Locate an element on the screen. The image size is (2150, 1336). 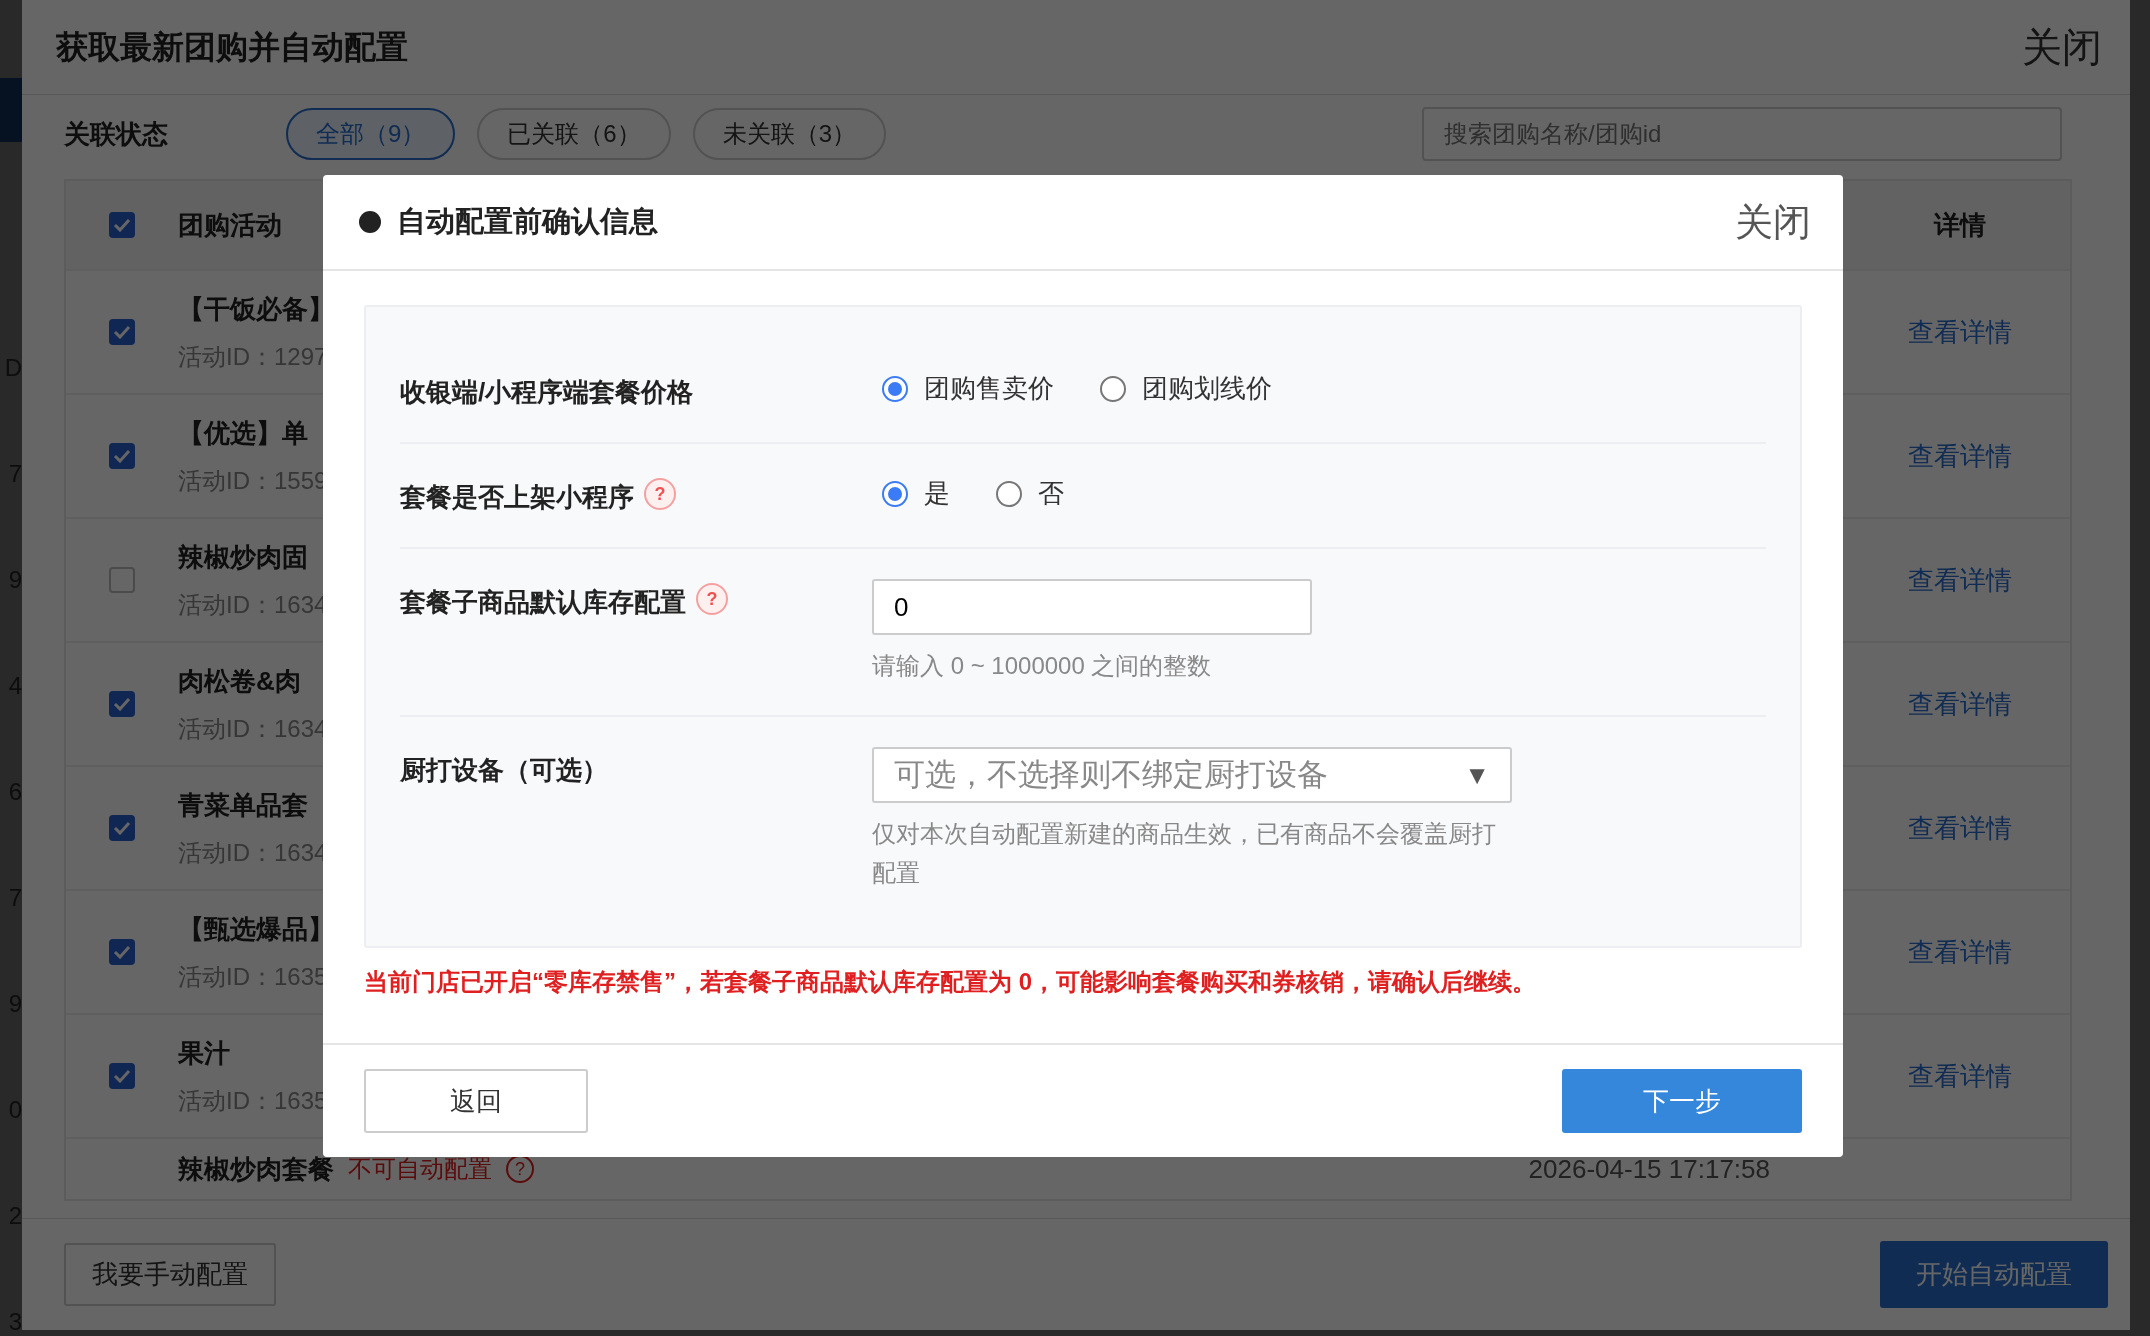
filter-tab: 全部（9） is located at coordinates (371, 134).